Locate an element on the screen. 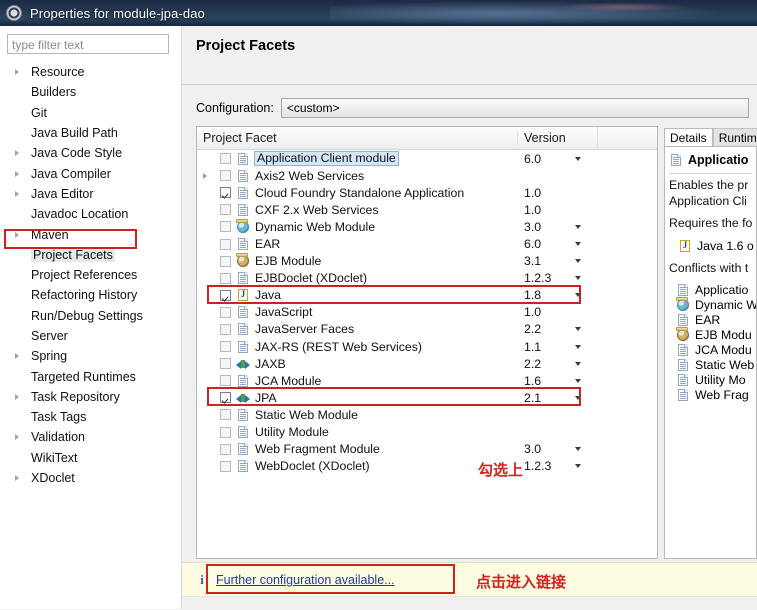  sidebar-item-label: Javadoc Location is located at coordinates (80, 214).